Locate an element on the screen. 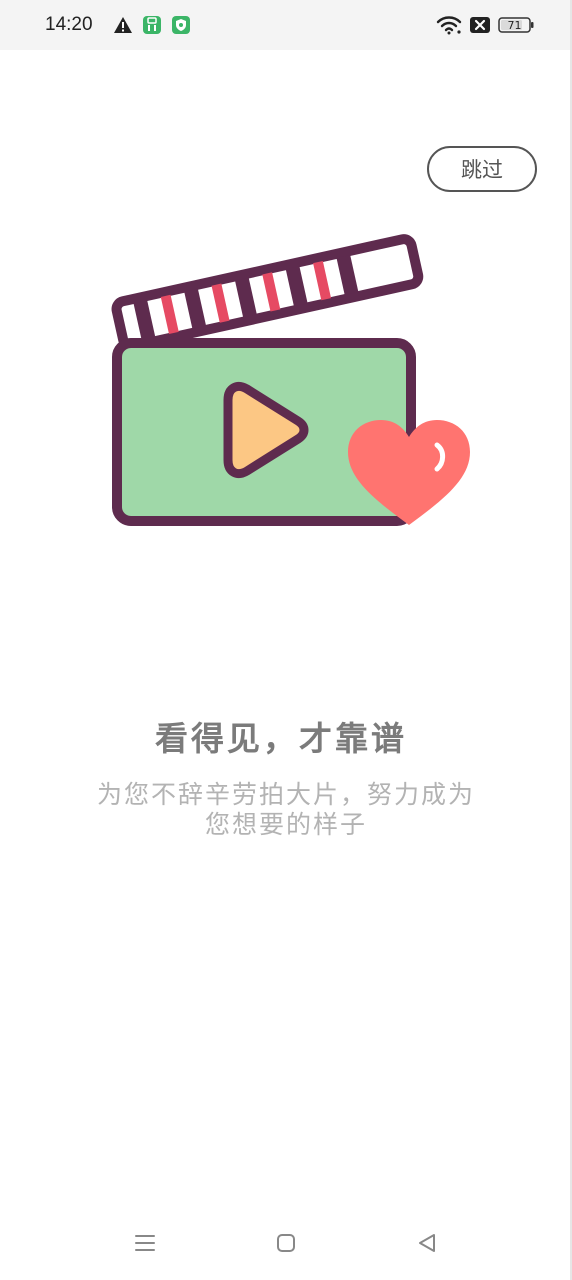  home-icon is located at coordinates (286, 1245).